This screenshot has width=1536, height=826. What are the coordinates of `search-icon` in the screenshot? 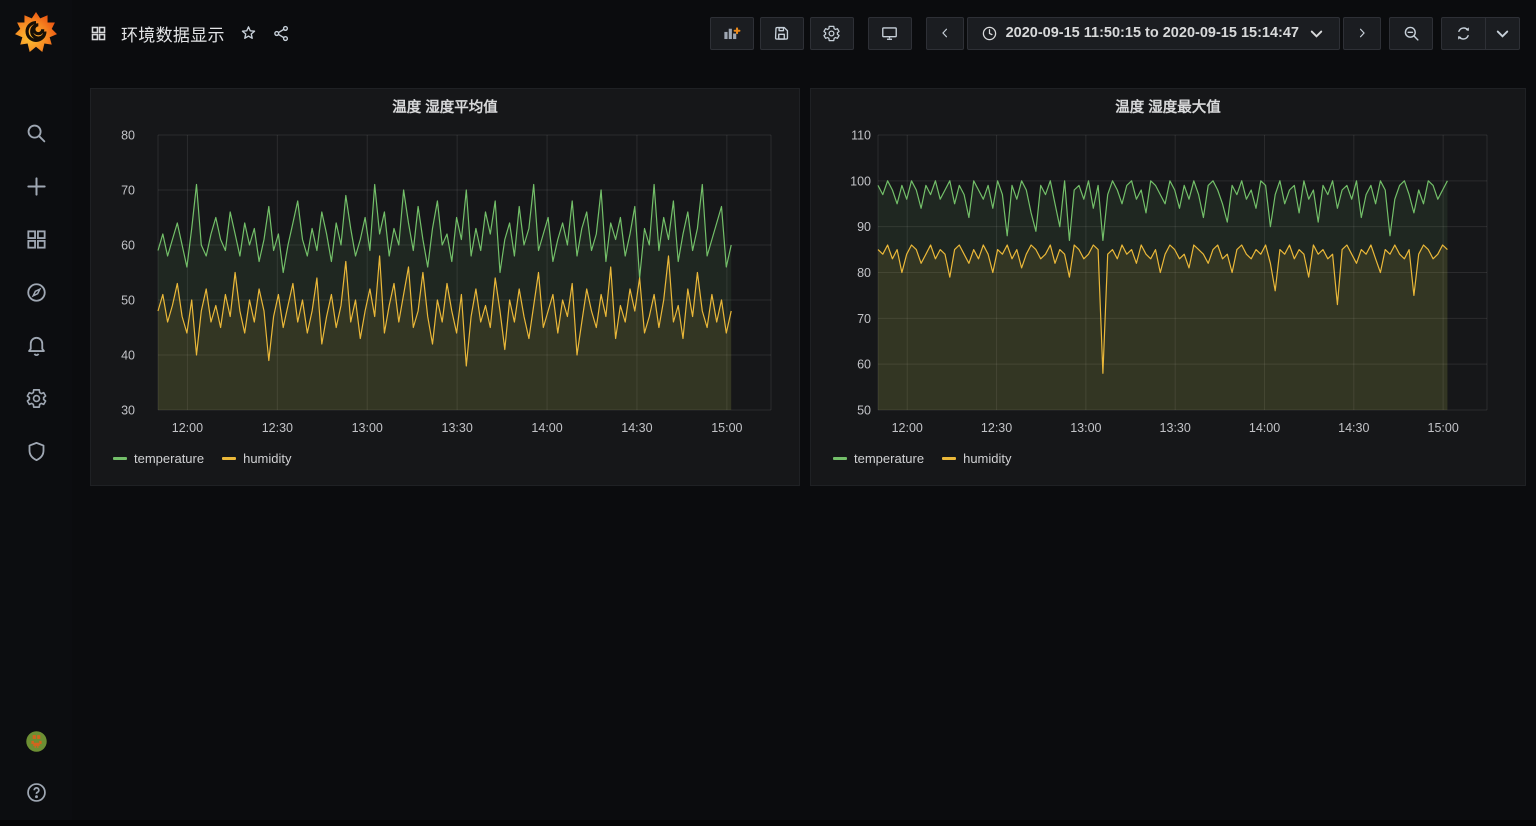 It's located at (36, 133).